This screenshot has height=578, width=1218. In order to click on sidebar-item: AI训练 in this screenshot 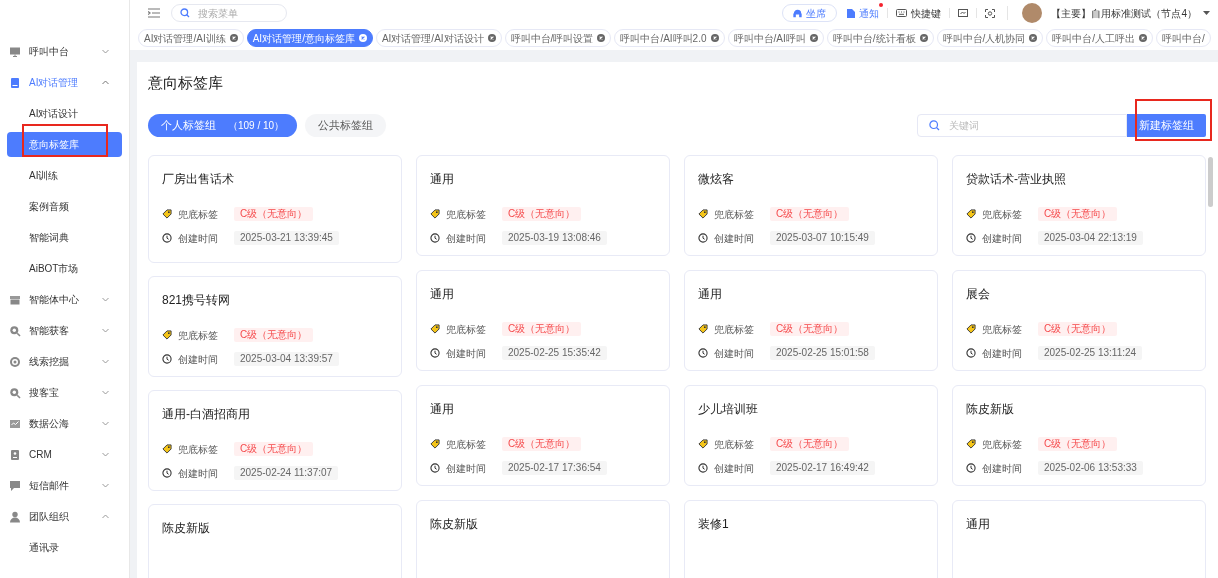, I will do `click(64, 175)`.